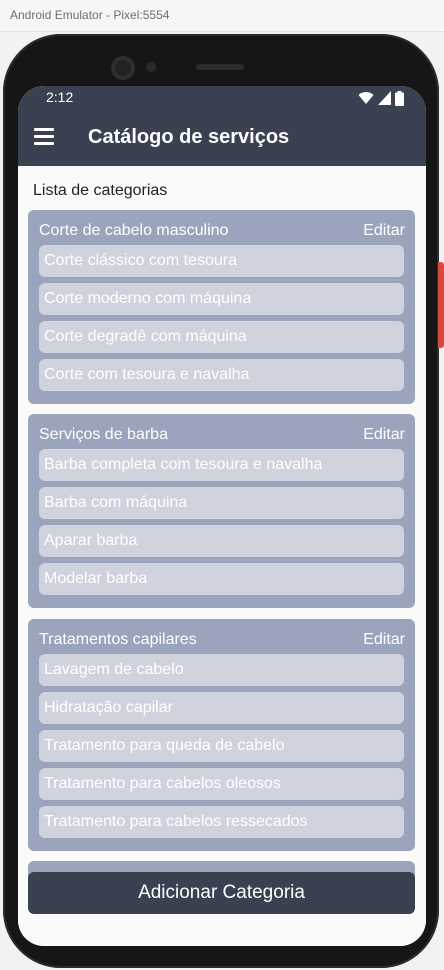 The height and width of the screenshot is (970, 444). I want to click on service-item: Hidratação capilar, so click(221, 708).